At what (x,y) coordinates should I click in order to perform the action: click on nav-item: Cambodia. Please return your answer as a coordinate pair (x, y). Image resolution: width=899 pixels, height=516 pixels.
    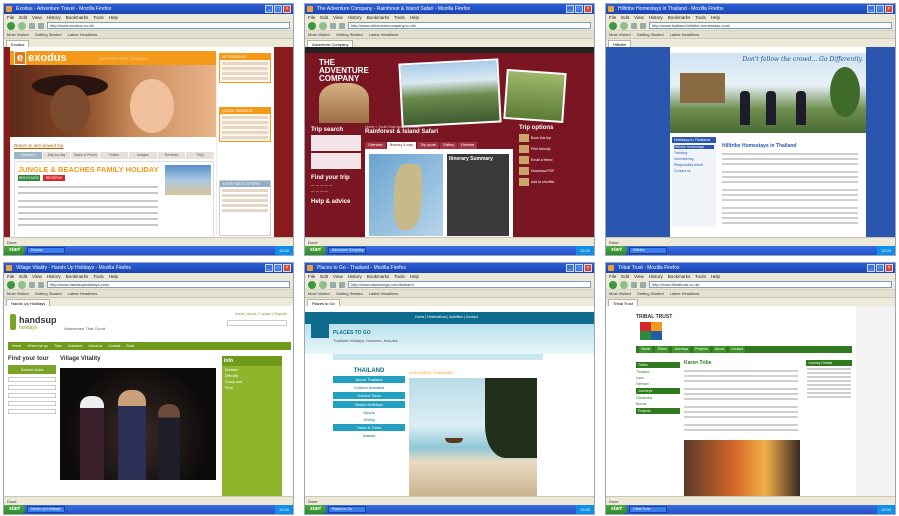
    Looking at the image, I should click on (658, 398).